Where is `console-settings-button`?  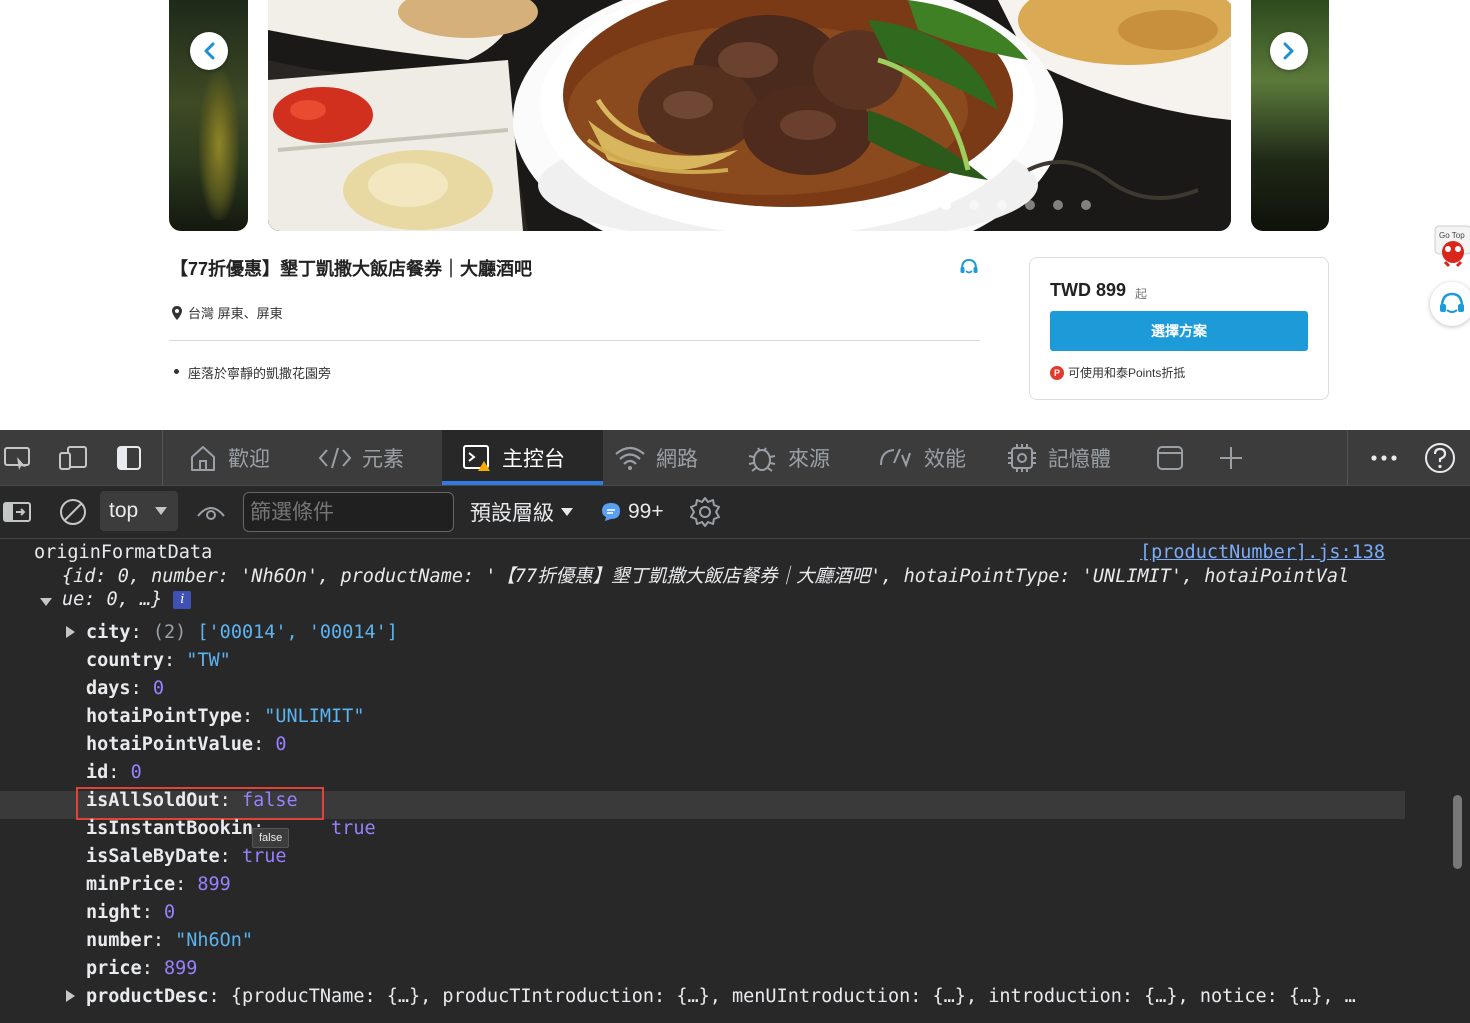 console-settings-button is located at coordinates (705, 511).